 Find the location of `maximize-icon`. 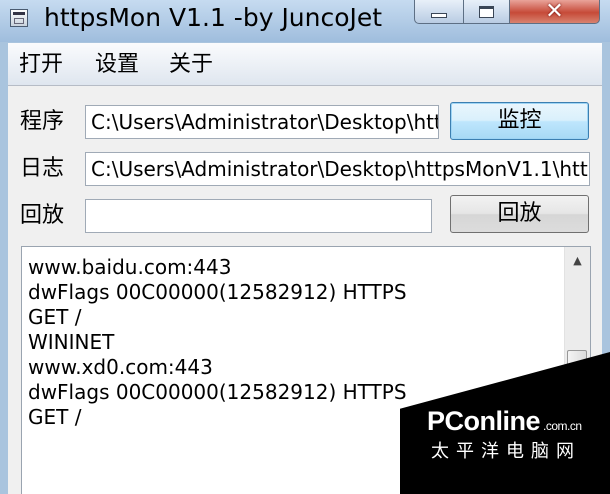

maximize-icon is located at coordinates (486, 11).